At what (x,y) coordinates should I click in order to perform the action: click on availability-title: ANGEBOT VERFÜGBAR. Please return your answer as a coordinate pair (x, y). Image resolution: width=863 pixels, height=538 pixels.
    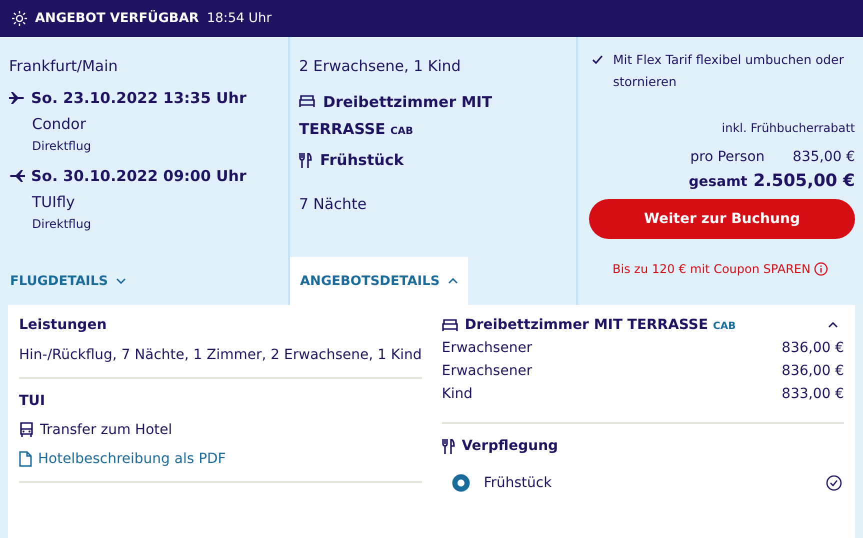
    Looking at the image, I should click on (117, 18).